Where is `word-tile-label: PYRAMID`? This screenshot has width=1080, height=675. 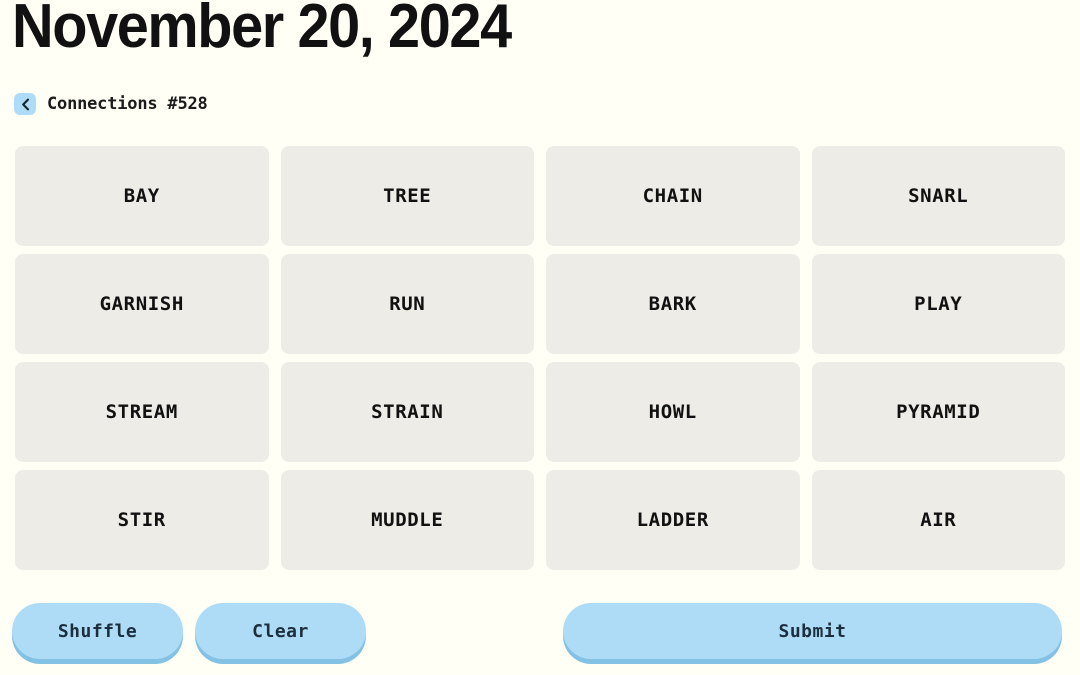
word-tile-label: PYRAMID is located at coordinates (938, 412).